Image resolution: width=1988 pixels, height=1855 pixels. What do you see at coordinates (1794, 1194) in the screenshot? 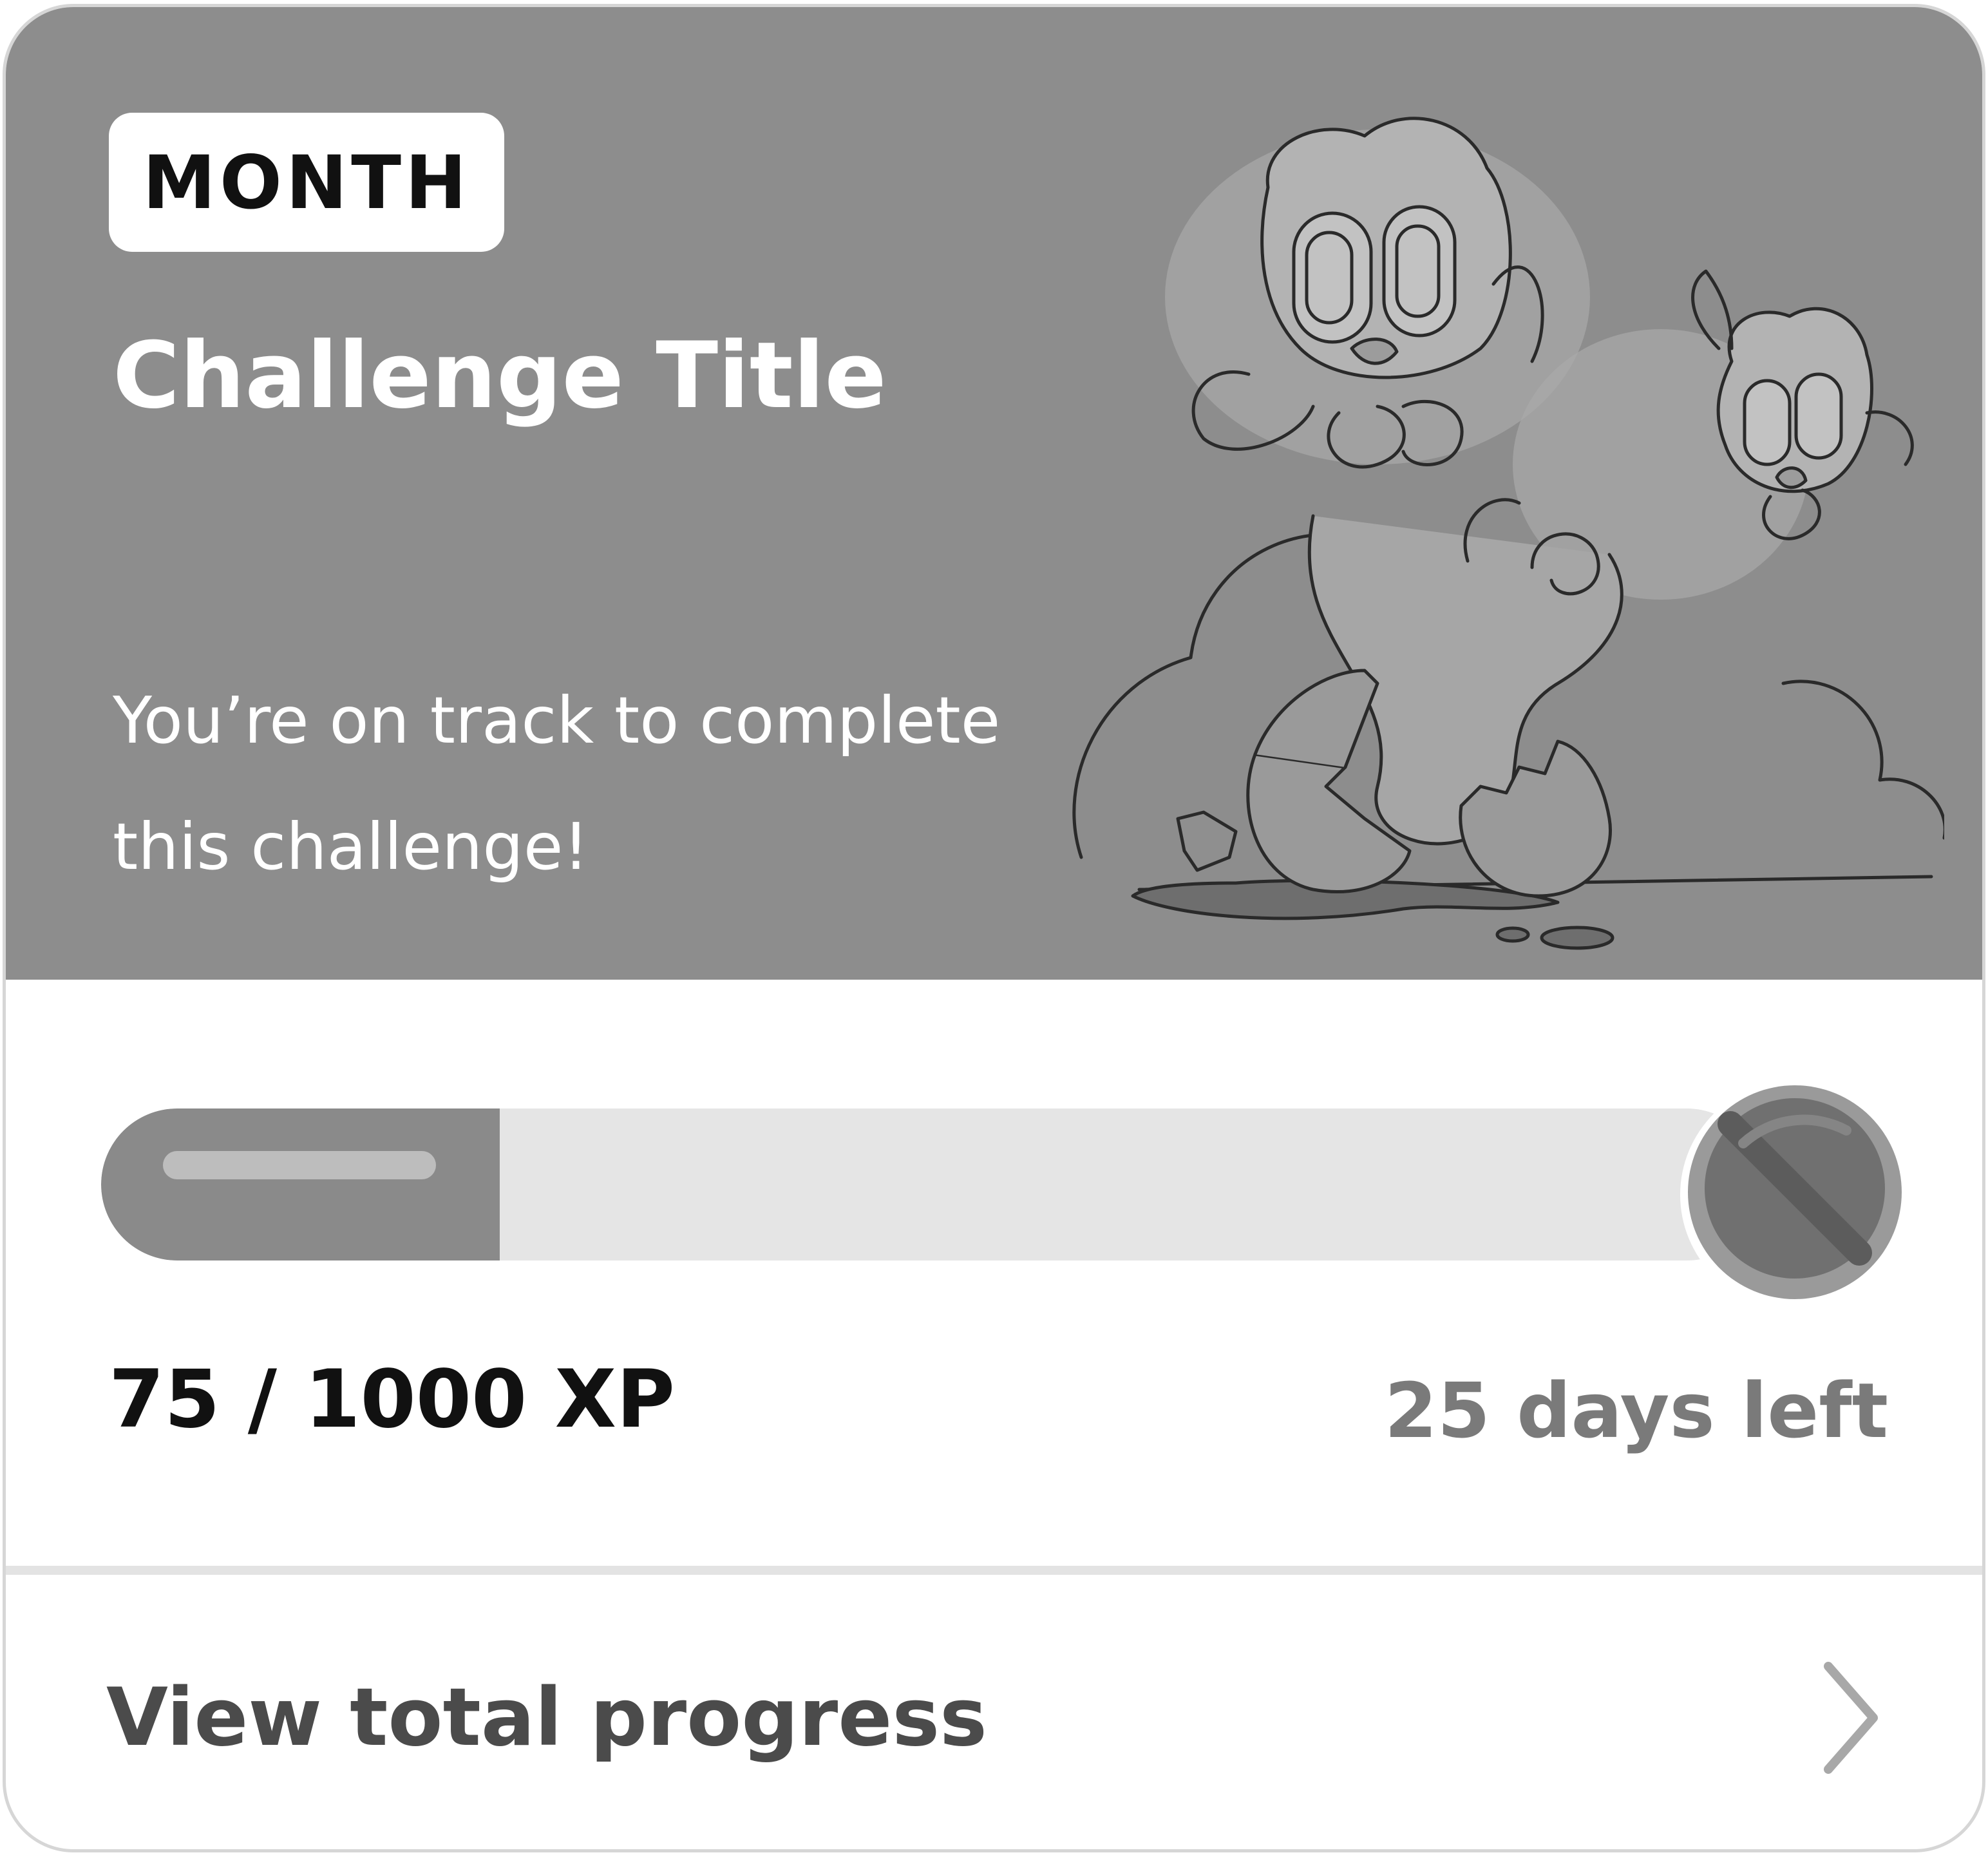
I see `treasure-chest-icon` at bounding box center [1794, 1194].